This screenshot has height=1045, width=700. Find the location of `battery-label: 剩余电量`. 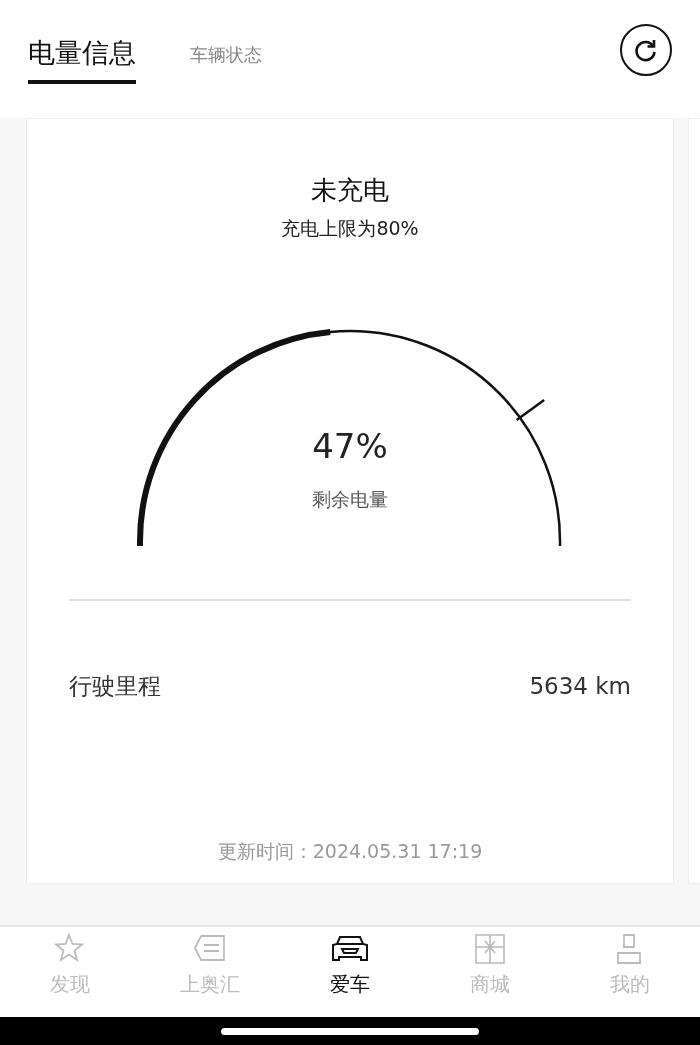

battery-label: 剩余电量 is located at coordinates (350, 499).